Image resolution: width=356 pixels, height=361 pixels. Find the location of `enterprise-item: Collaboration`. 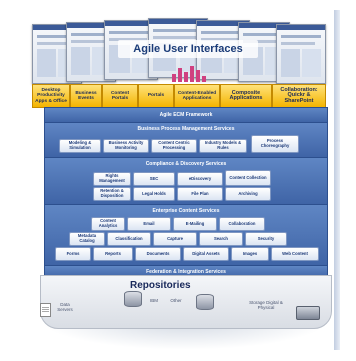

enterprise-item: Collaboration is located at coordinates (242, 224).